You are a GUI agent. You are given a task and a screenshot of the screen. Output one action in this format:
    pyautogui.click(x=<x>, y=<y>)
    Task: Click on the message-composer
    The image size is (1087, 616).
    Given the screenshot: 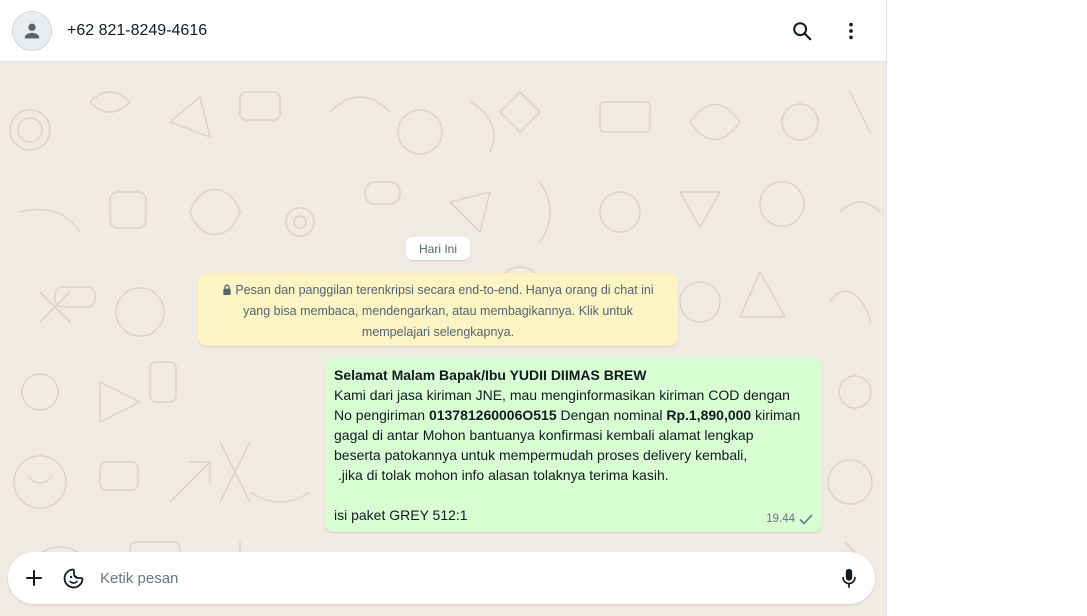 What is the action you would take?
    pyautogui.click(x=441, y=578)
    